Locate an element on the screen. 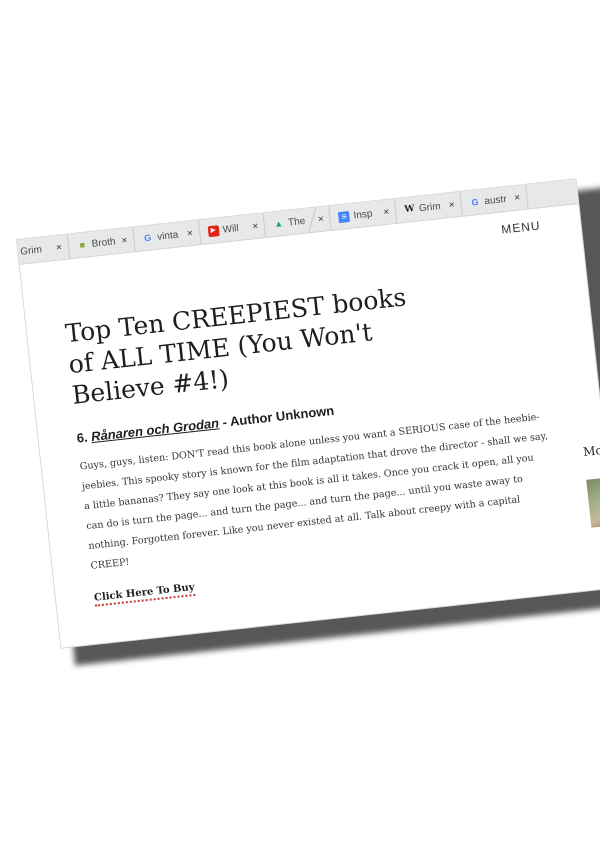 The width and height of the screenshot is (600, 850). entry-number: 6. is located at coordinates (82, 437).